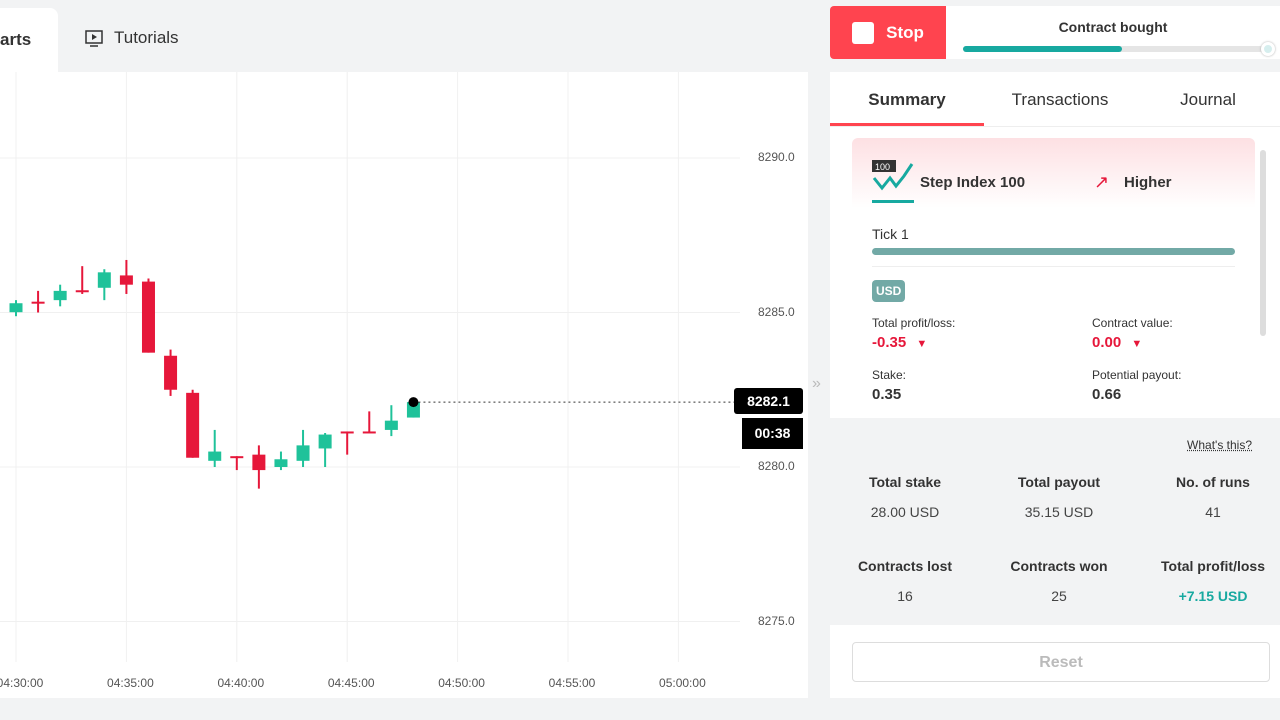 The width and height of the screenshot is (1280, 720). I want to click on stat-cell: Total profit/loss +7.15 USD, so click(1209, 581).